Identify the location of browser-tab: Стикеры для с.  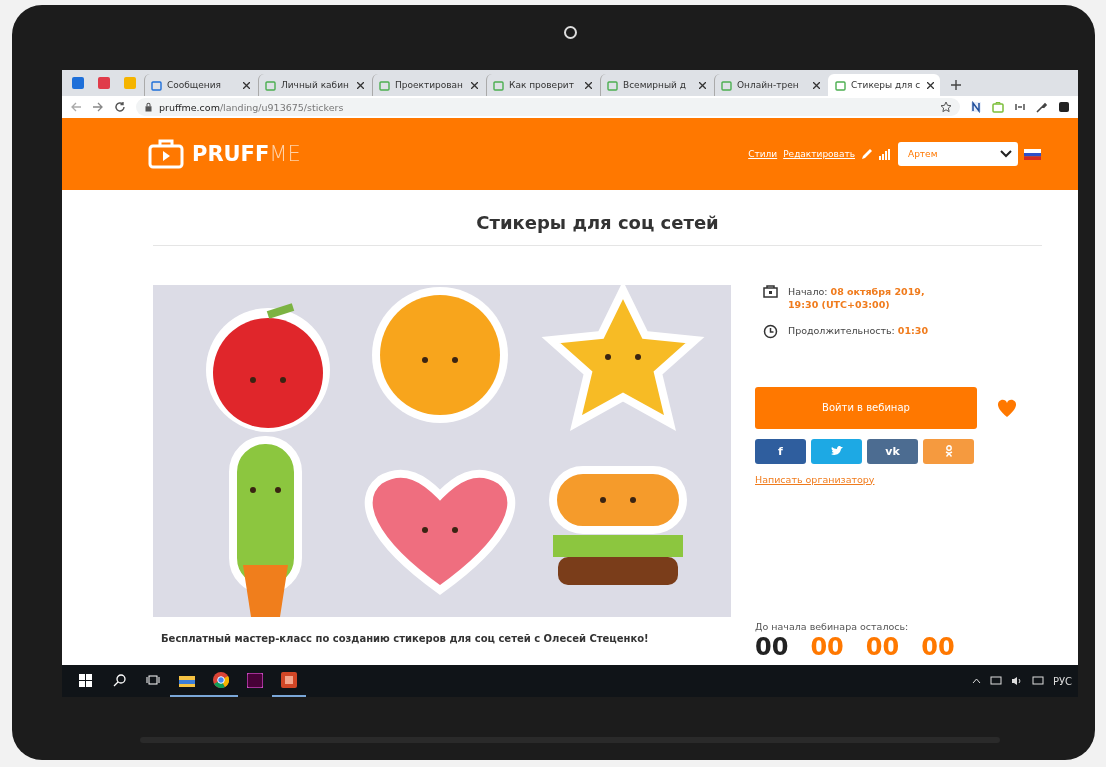
(884, 85).